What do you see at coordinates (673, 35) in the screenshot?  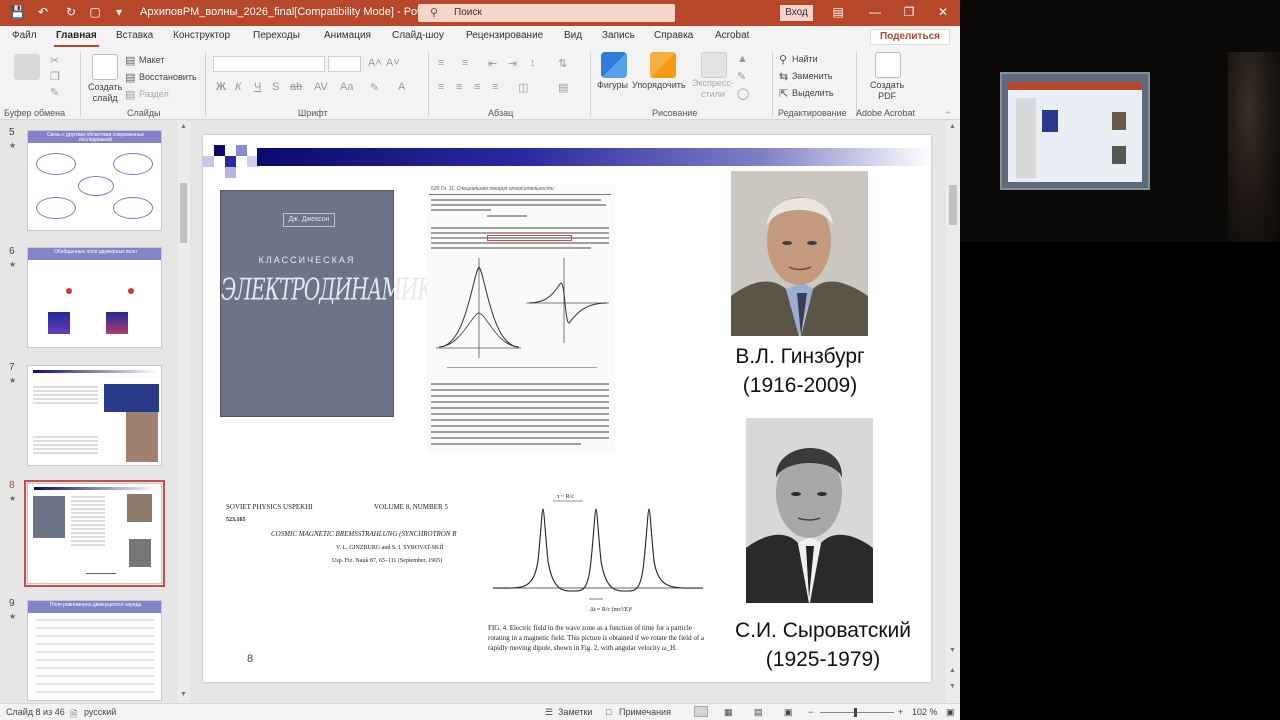 I see `tab-help: Справка` at bounding box center [673, 35].